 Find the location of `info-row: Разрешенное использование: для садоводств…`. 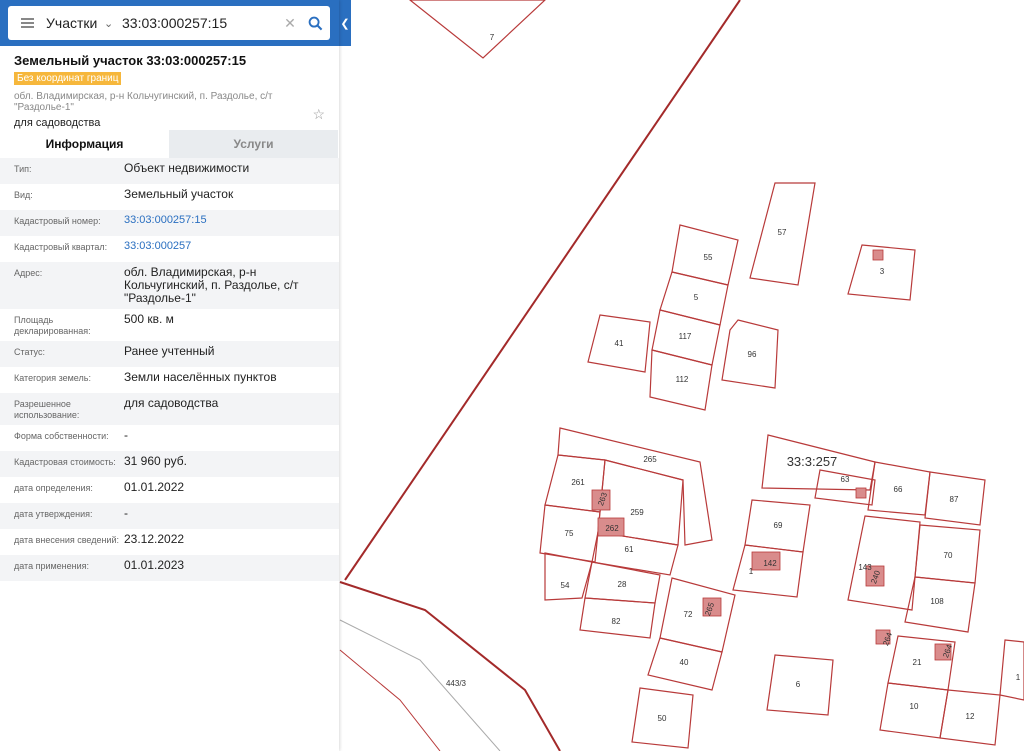

info-row: Разрешенное использование: для садоводств… is located at coordinates (169, 409).